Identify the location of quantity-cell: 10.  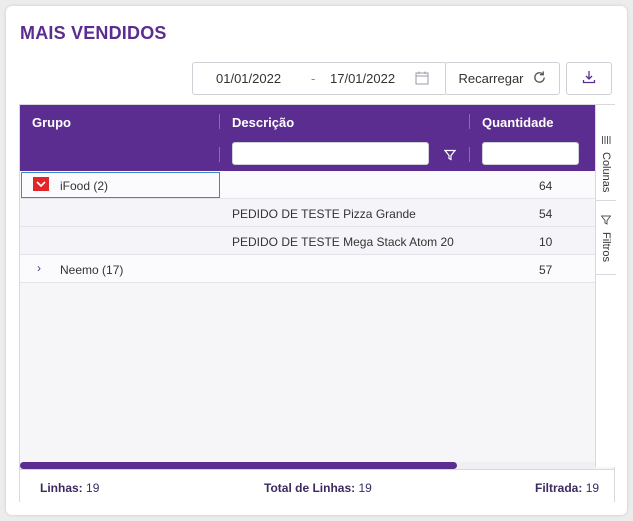
(546, 242).